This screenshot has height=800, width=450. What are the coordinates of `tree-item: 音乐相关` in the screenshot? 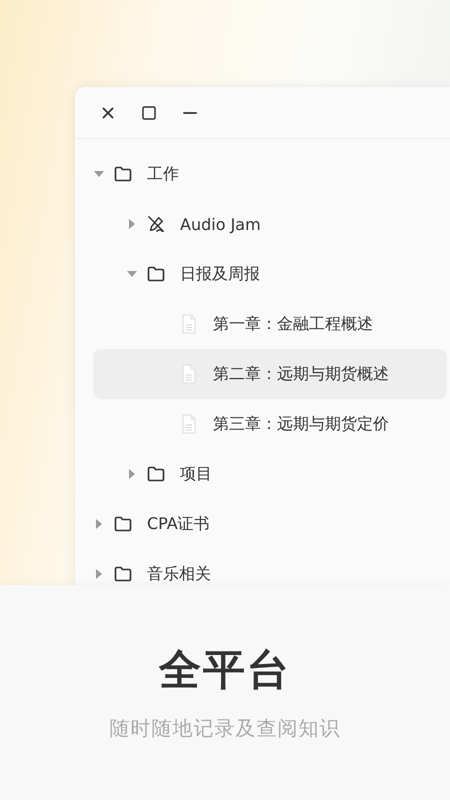 It's located at (270, 567).